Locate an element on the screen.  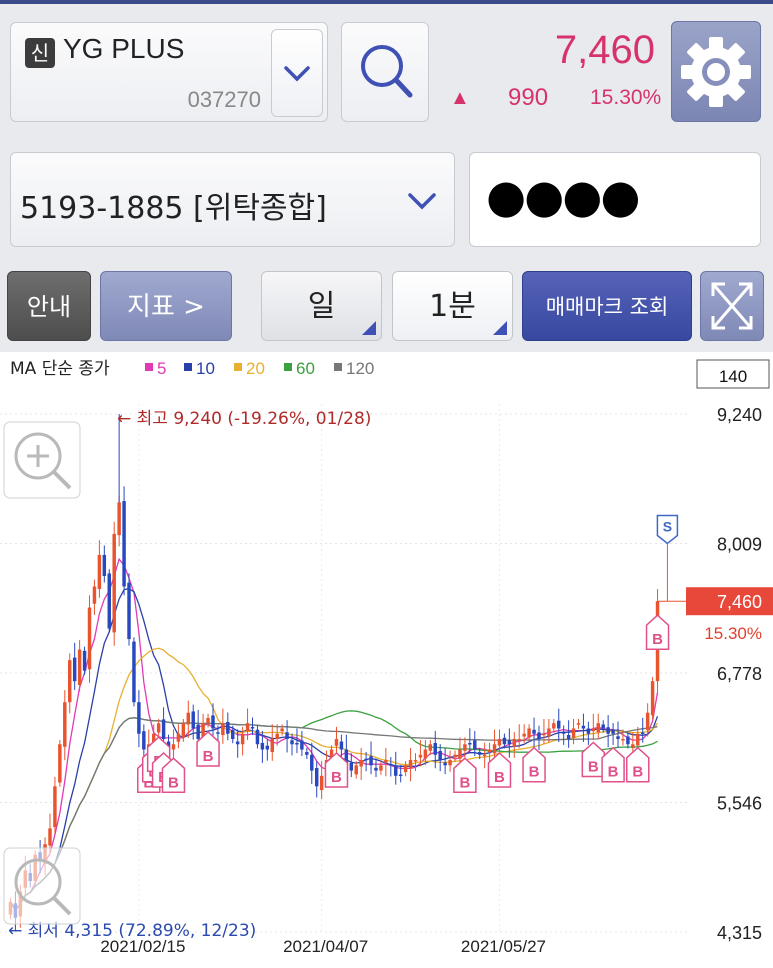
account-selector: 5193-1885 [위탁종합] is located at coordinates (232, 199).